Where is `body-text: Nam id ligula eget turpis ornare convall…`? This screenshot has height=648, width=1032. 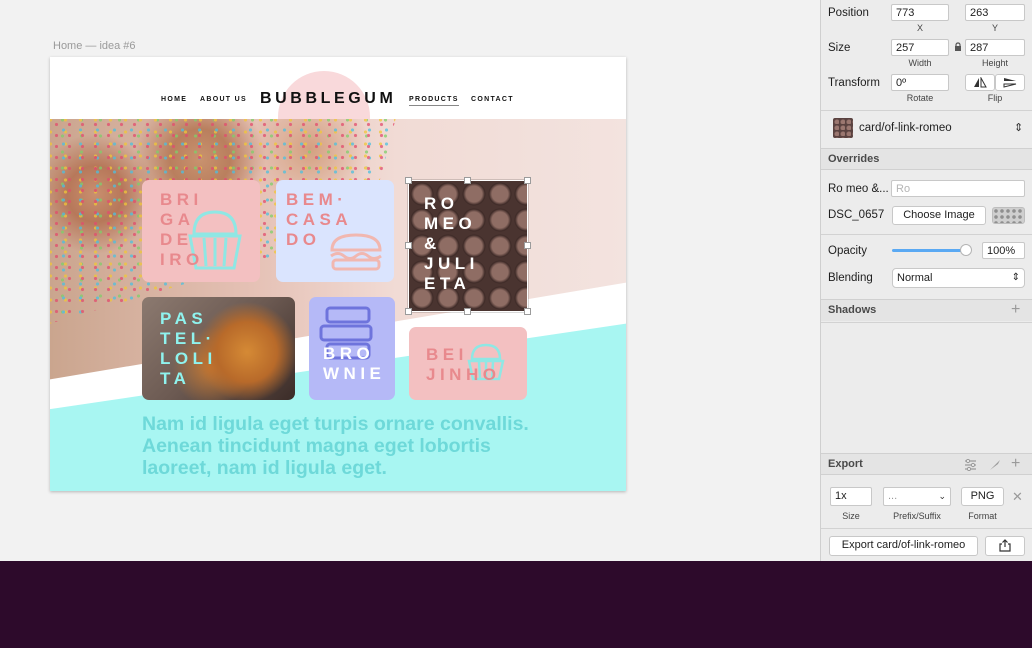
body-text: Nam id ligula eget turpis ornare convall… is located at coordinates (352, 446).